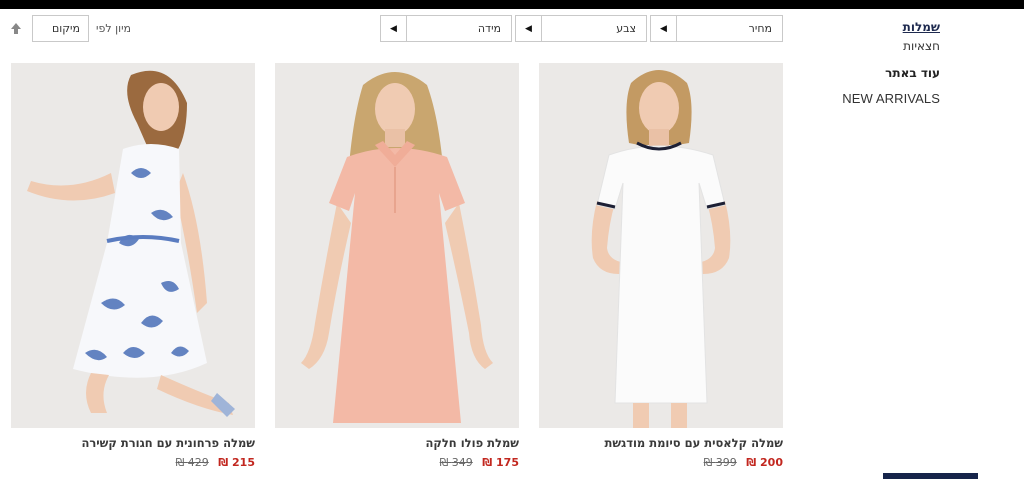 This screenshot has width=1024, height=479. What do you see at coordinates (760, 28) in the screenshot?
I see `filter-price-label: מחיר` at bounding box center [760, 28].